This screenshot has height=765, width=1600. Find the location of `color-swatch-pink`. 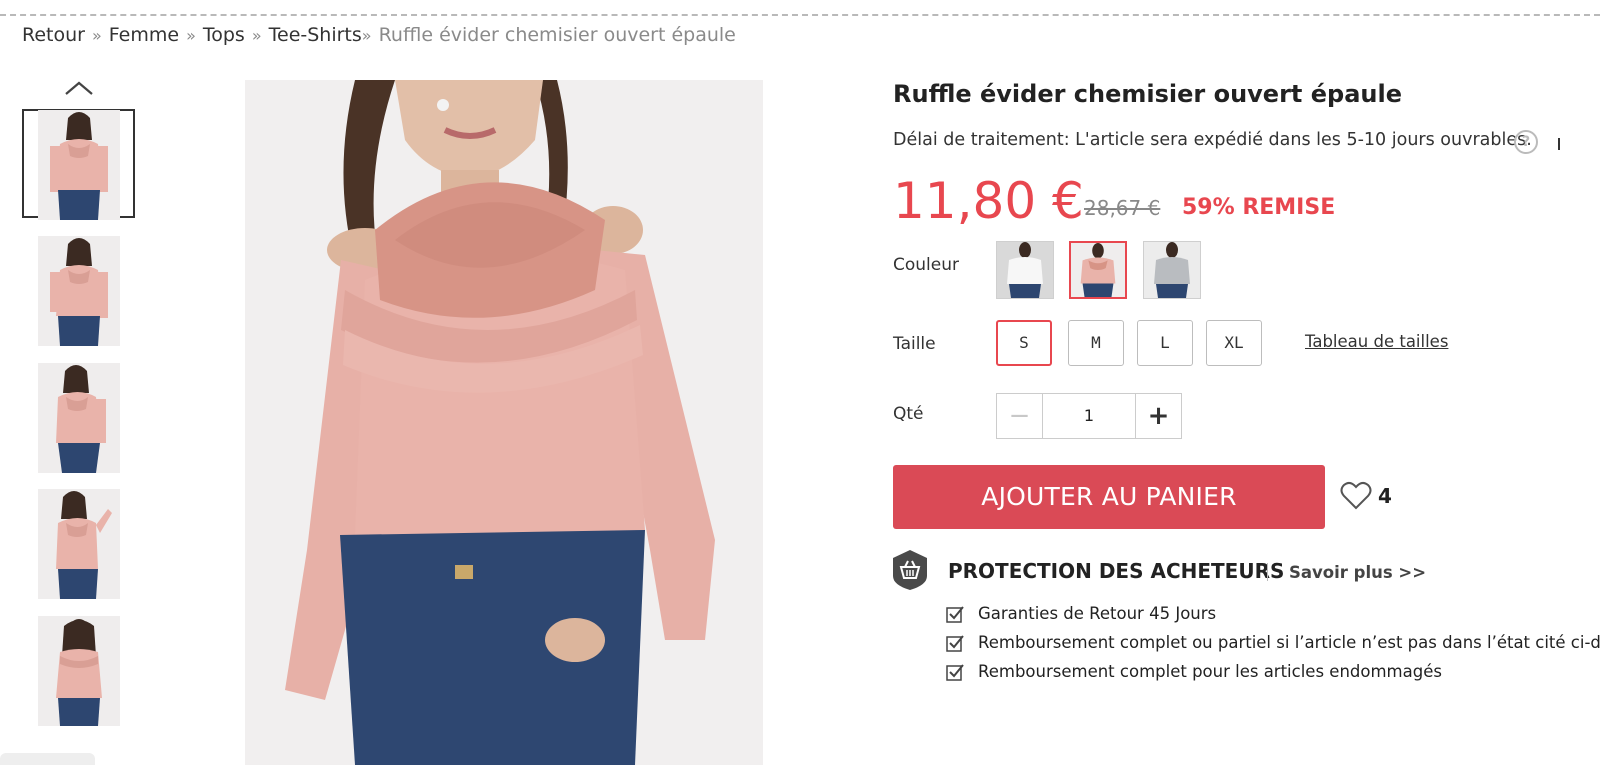

color-swatch-pink is located at coordinates (1098, 270).